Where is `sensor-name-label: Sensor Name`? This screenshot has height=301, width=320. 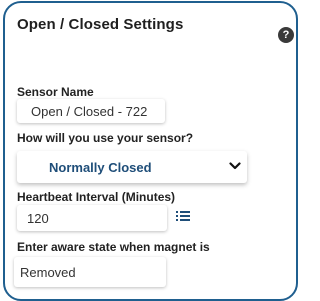 sensor-name-label: Sensor Name is located at coordinates (55, 92).